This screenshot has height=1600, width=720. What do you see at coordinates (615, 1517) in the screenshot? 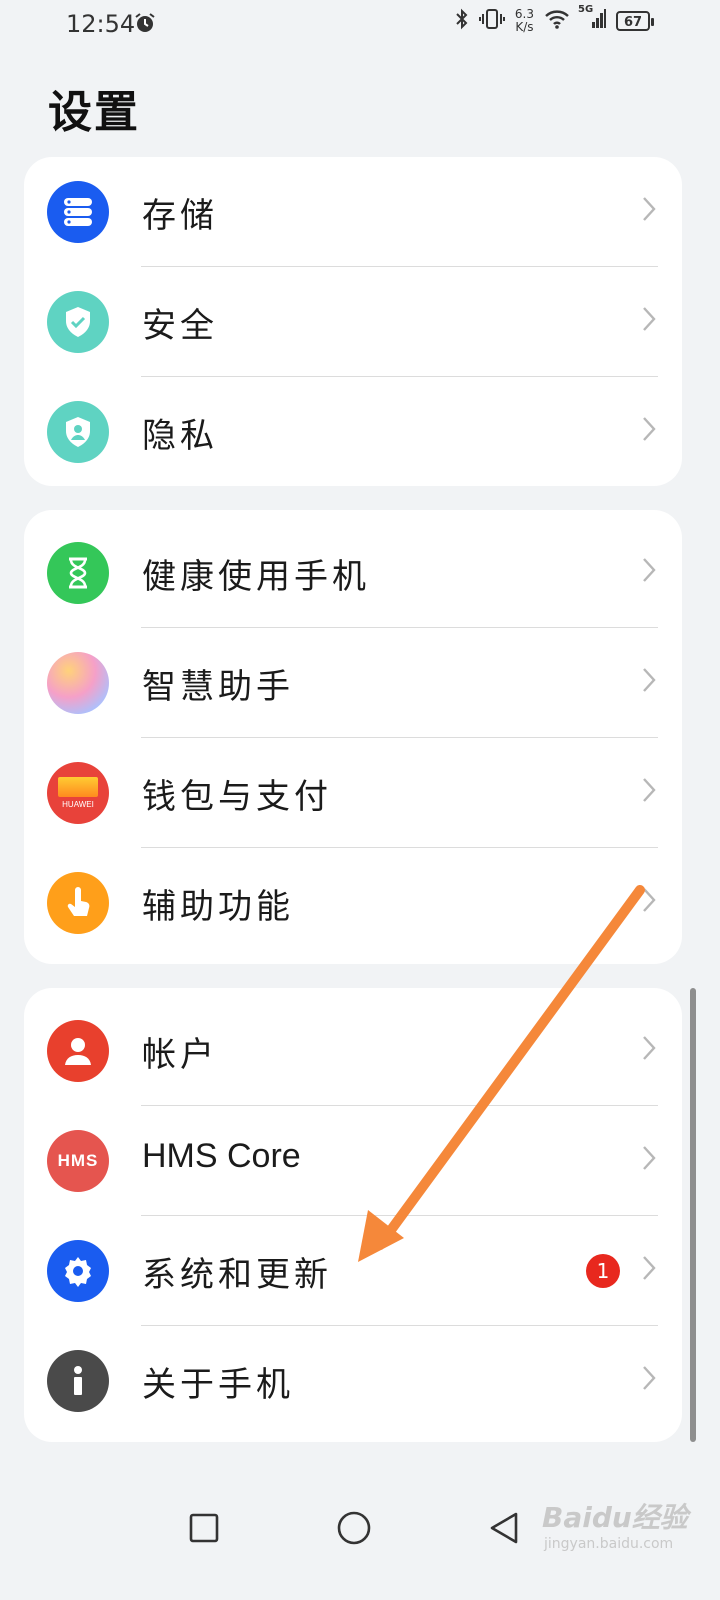
I see `watermark-main: Baidu经验` at bounding box center [615, 1517].